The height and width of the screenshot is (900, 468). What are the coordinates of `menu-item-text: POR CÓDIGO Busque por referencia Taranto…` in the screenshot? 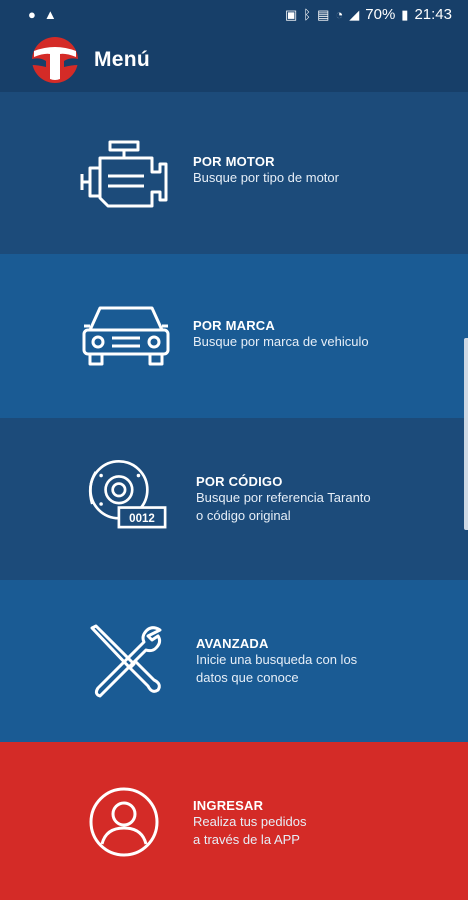 It's located at (283, 499).